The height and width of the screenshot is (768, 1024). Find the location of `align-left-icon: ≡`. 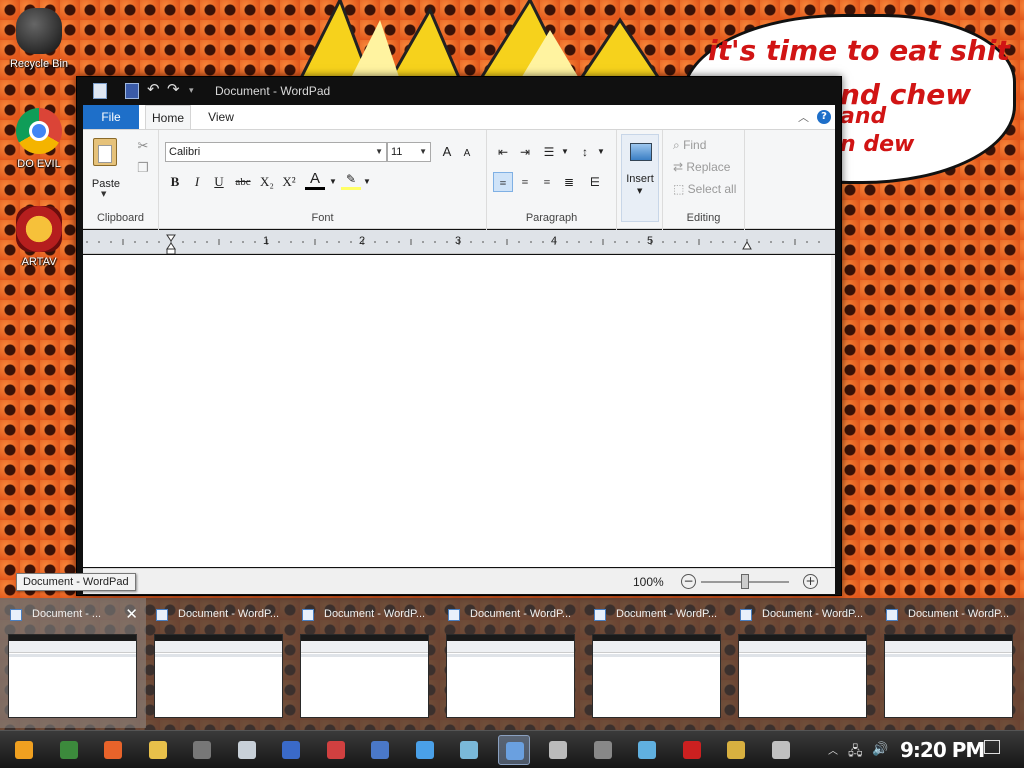

align-left-icon: ≡ is located at coordinates (503, 182).